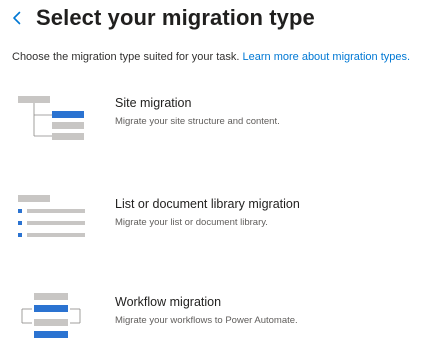 Image resolution: width=435 pixels, height=363 pixels. What do you see at coordinates (191, 222) in the screenshot?
I see `option-description: Migrate your list or document library.` at bounding box center [191, 222].